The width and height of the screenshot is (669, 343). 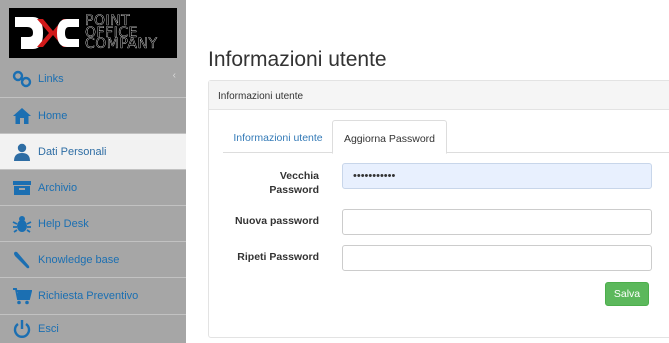 I want to click on sidebar-item-label: Archivio, so click(x=58, y=187).